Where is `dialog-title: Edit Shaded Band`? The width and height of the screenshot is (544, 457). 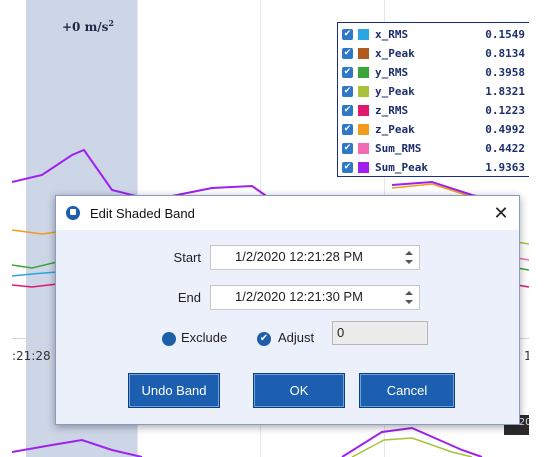
dialog-title: Edit Shaded Band is located at coordinates (142, 213).